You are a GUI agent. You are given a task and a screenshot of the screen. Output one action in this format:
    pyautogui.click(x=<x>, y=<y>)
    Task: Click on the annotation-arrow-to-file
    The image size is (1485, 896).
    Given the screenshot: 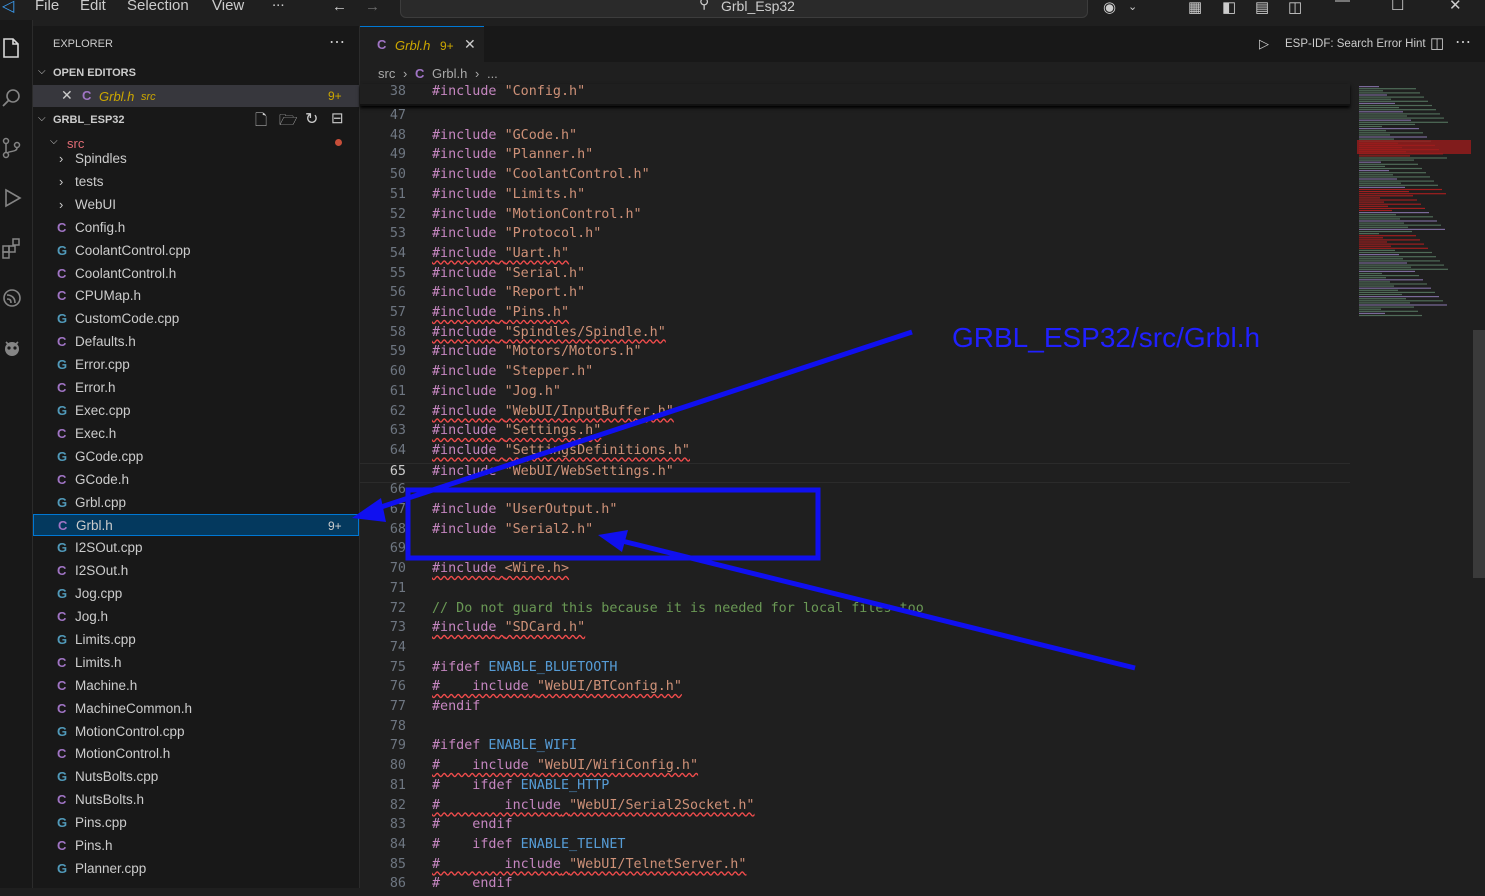 What is the action you would take?
    pyautogui.click(x=642, y=421)
    